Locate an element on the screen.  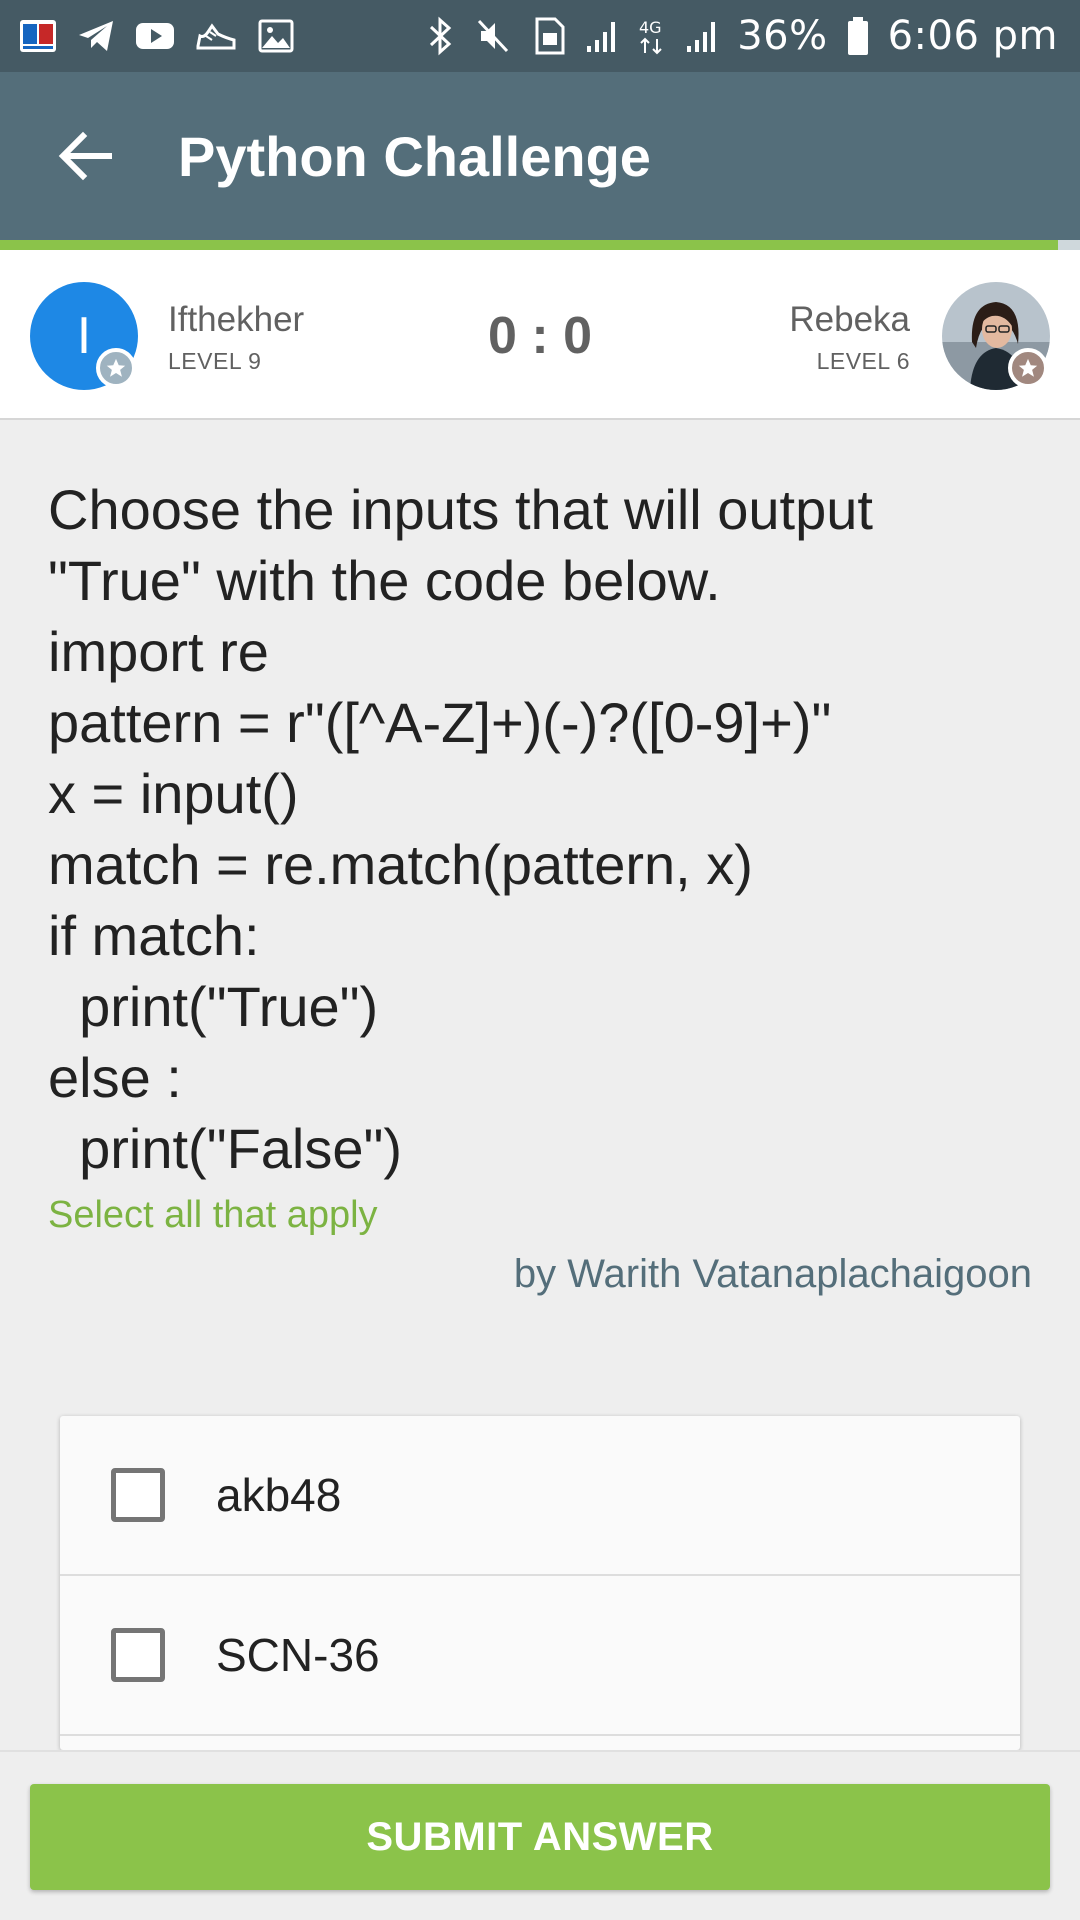
shoe-icon is located at coordinates (216, 36).